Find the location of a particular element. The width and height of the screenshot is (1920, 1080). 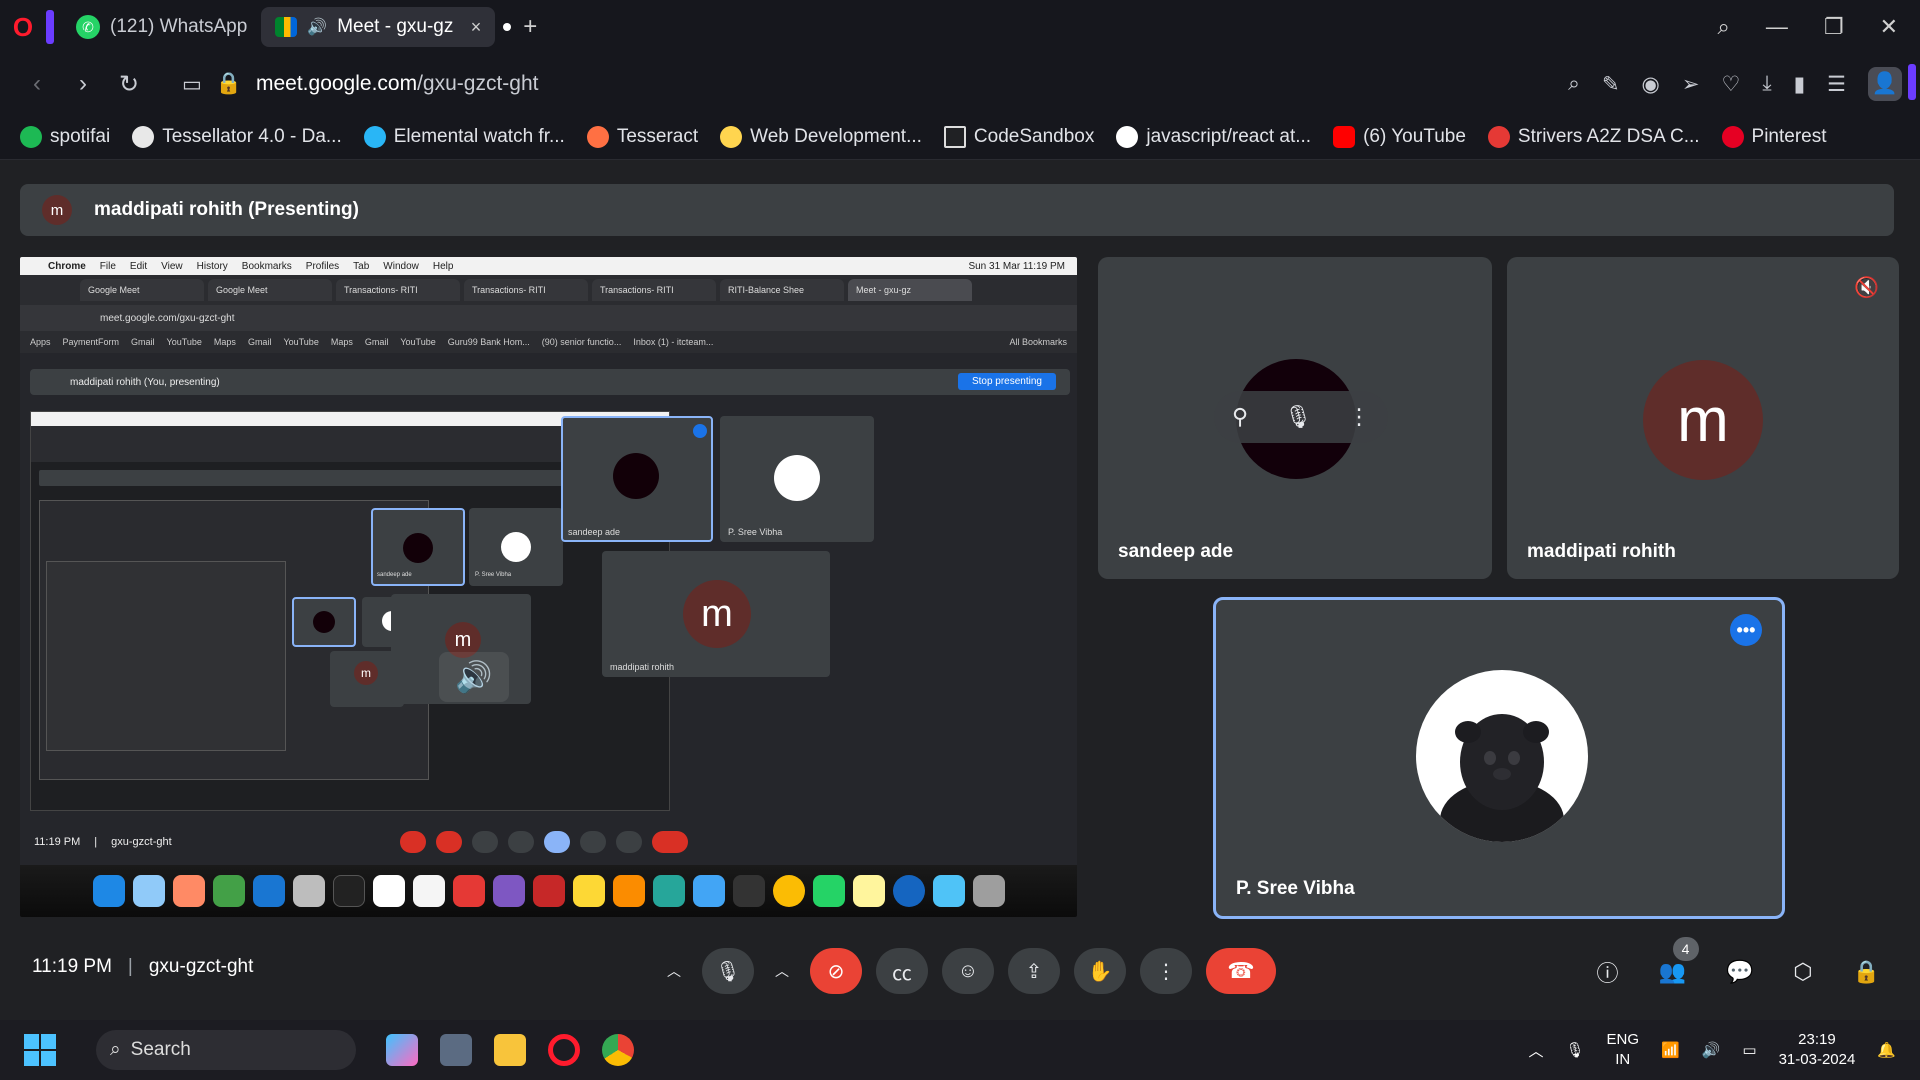

battery-saver-icon: ▮ is located at coordinates (1800, 84).